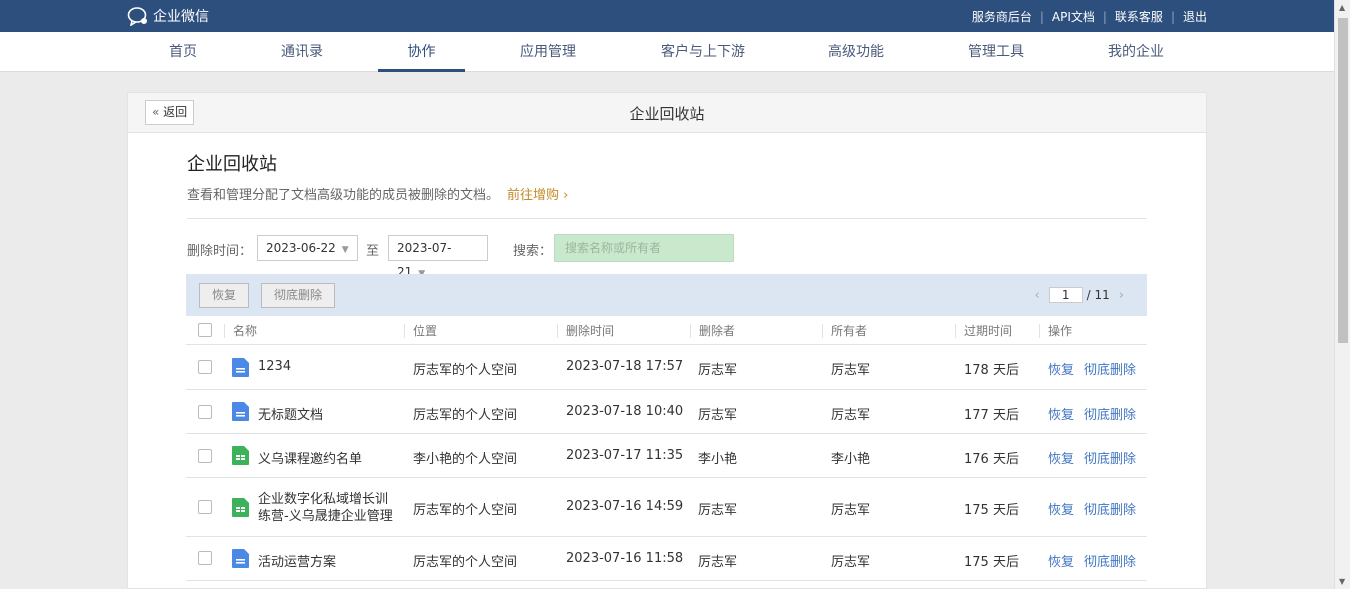  Describe the element at coordinates (851, 459) in the screenshot. I see `owner: 李小艳` at that location.